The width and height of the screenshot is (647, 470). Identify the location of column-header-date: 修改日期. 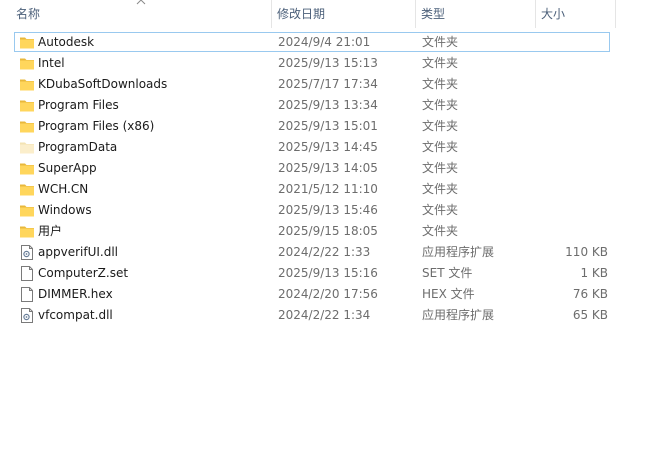
(343, 14).